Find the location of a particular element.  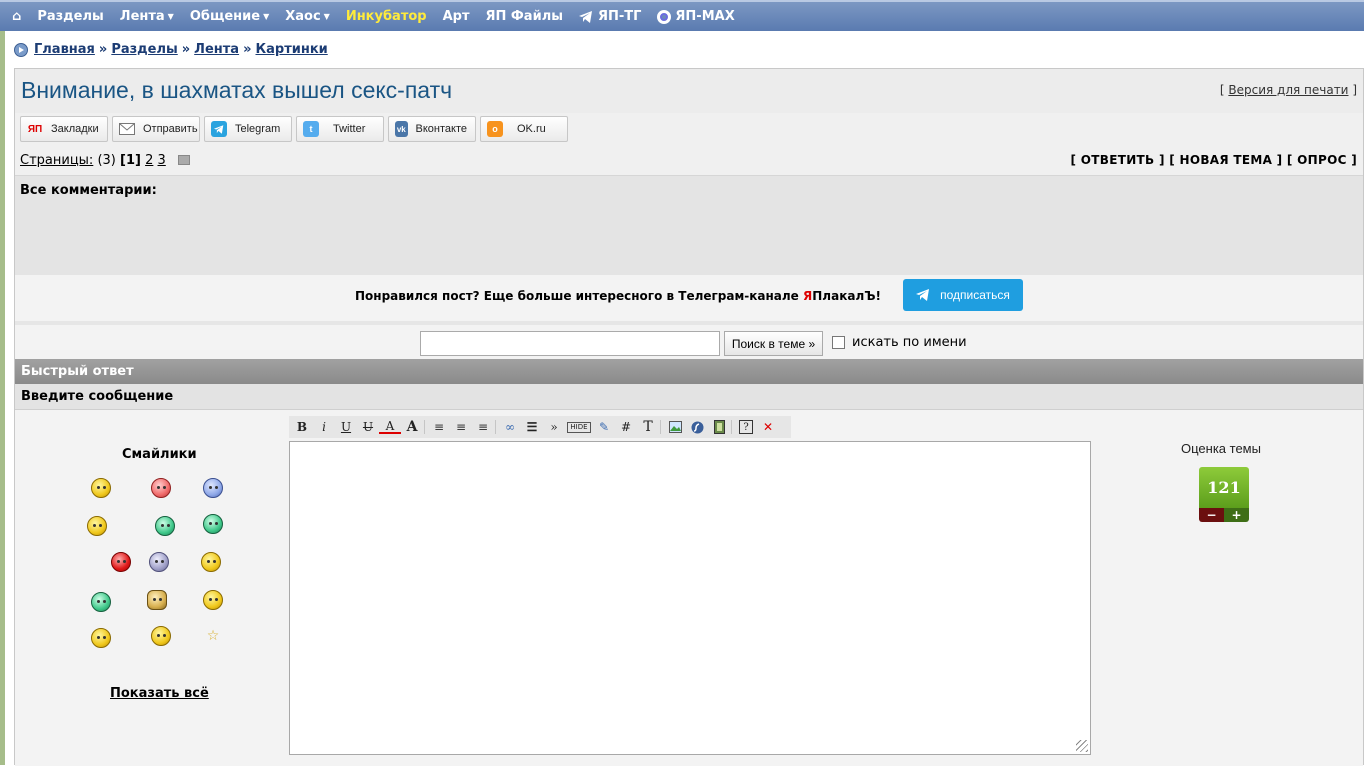

text-icon: T is located at coordinates (648, 427).